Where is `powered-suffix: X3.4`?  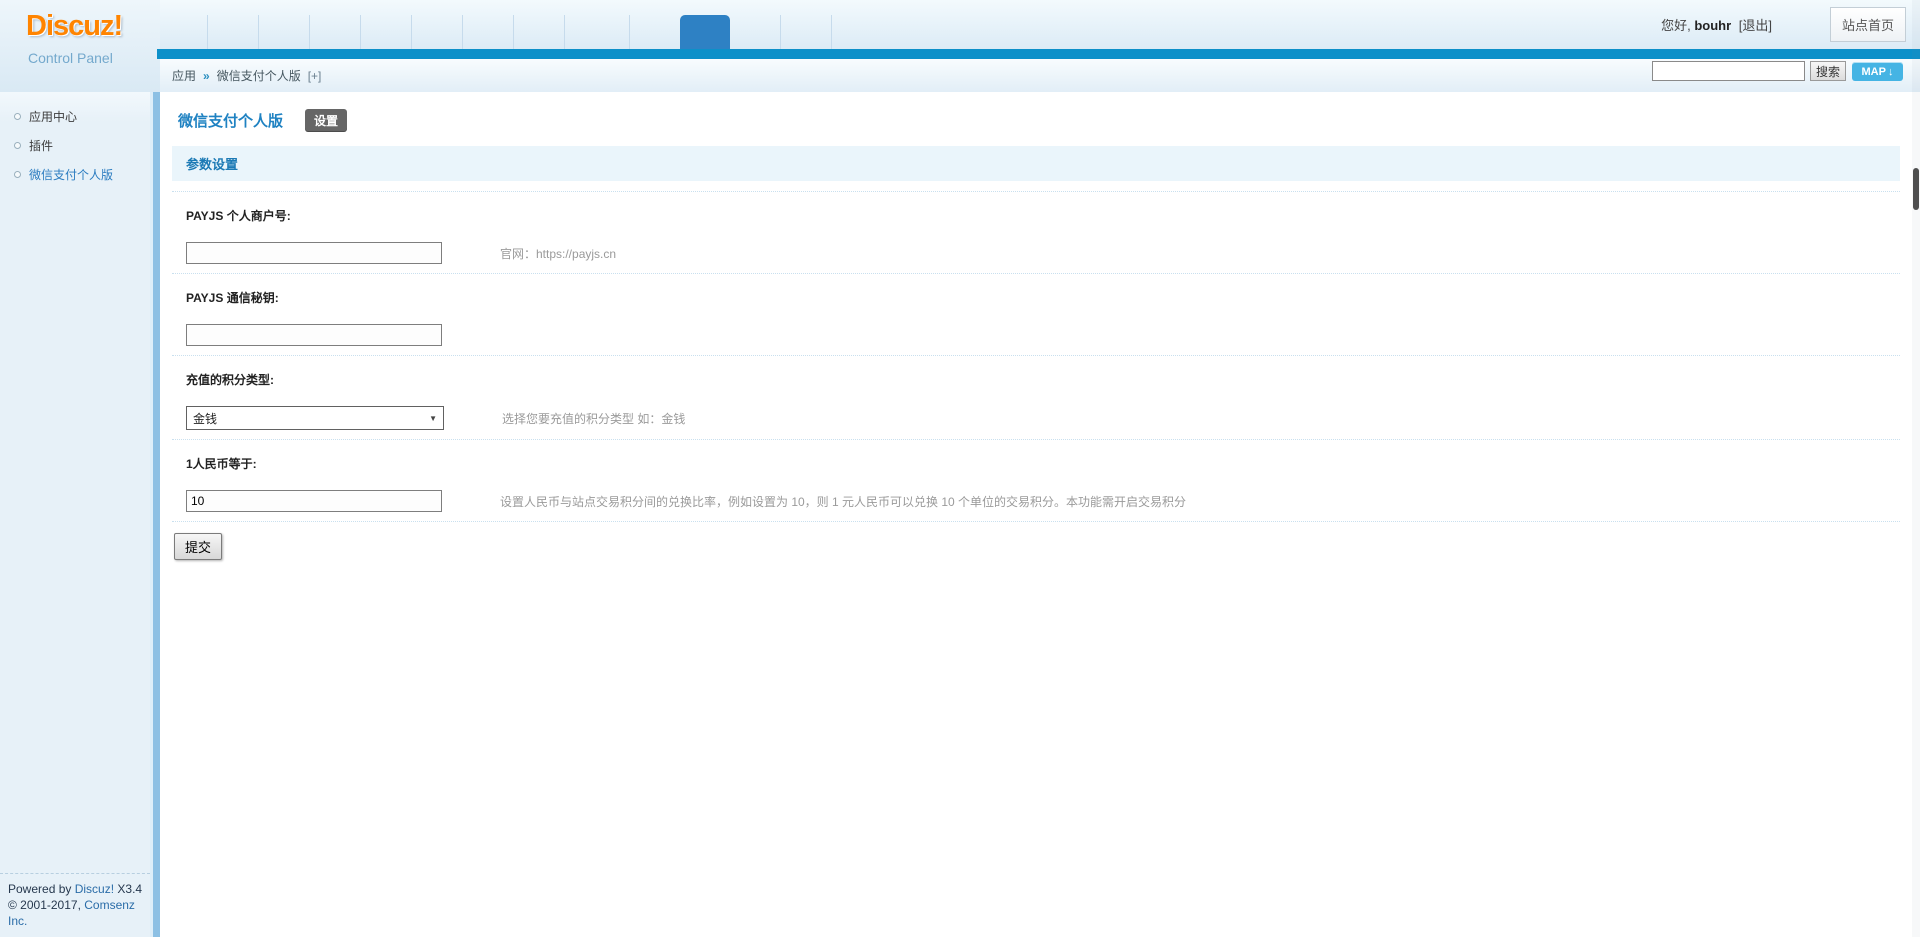 powered-suffix: X3.4 is located at coordinates (130, 889).